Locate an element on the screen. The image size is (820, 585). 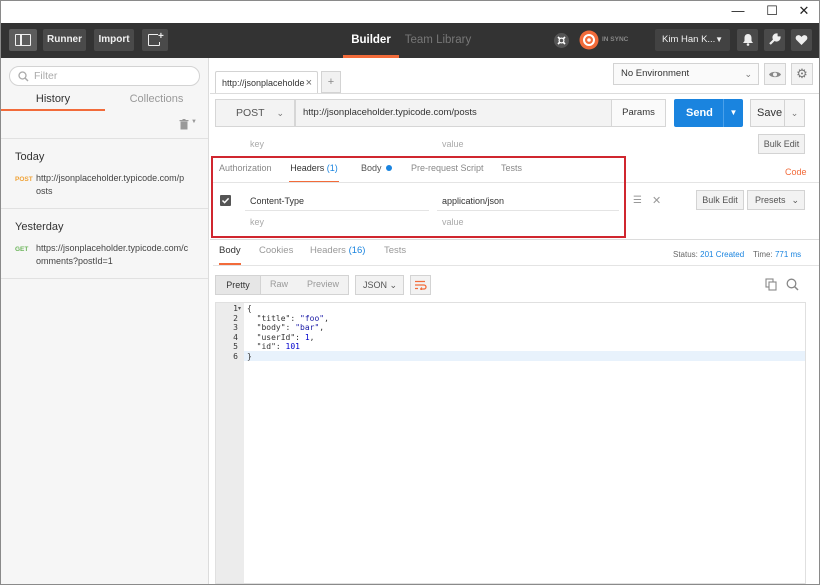
runner-button: Runner is located at coordinates (64, 40).